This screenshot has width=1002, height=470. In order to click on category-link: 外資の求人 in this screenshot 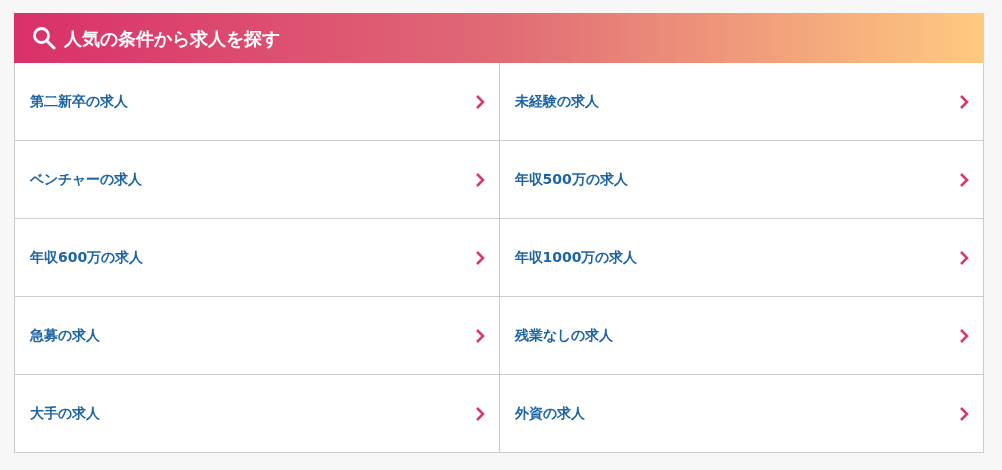, I will do `click(741, 414)`.